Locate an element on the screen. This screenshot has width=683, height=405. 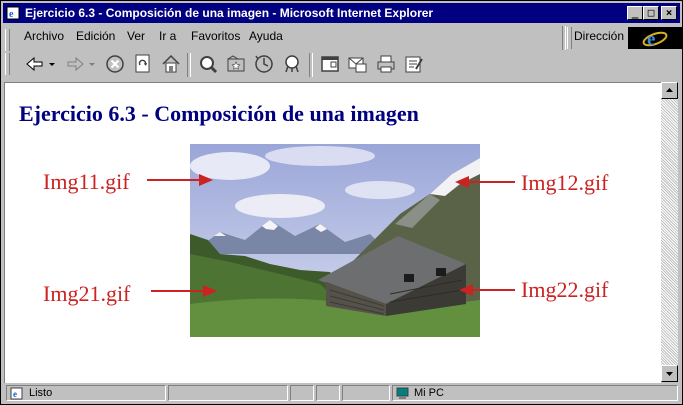
edit-icon is located at coordinates (414, 64).